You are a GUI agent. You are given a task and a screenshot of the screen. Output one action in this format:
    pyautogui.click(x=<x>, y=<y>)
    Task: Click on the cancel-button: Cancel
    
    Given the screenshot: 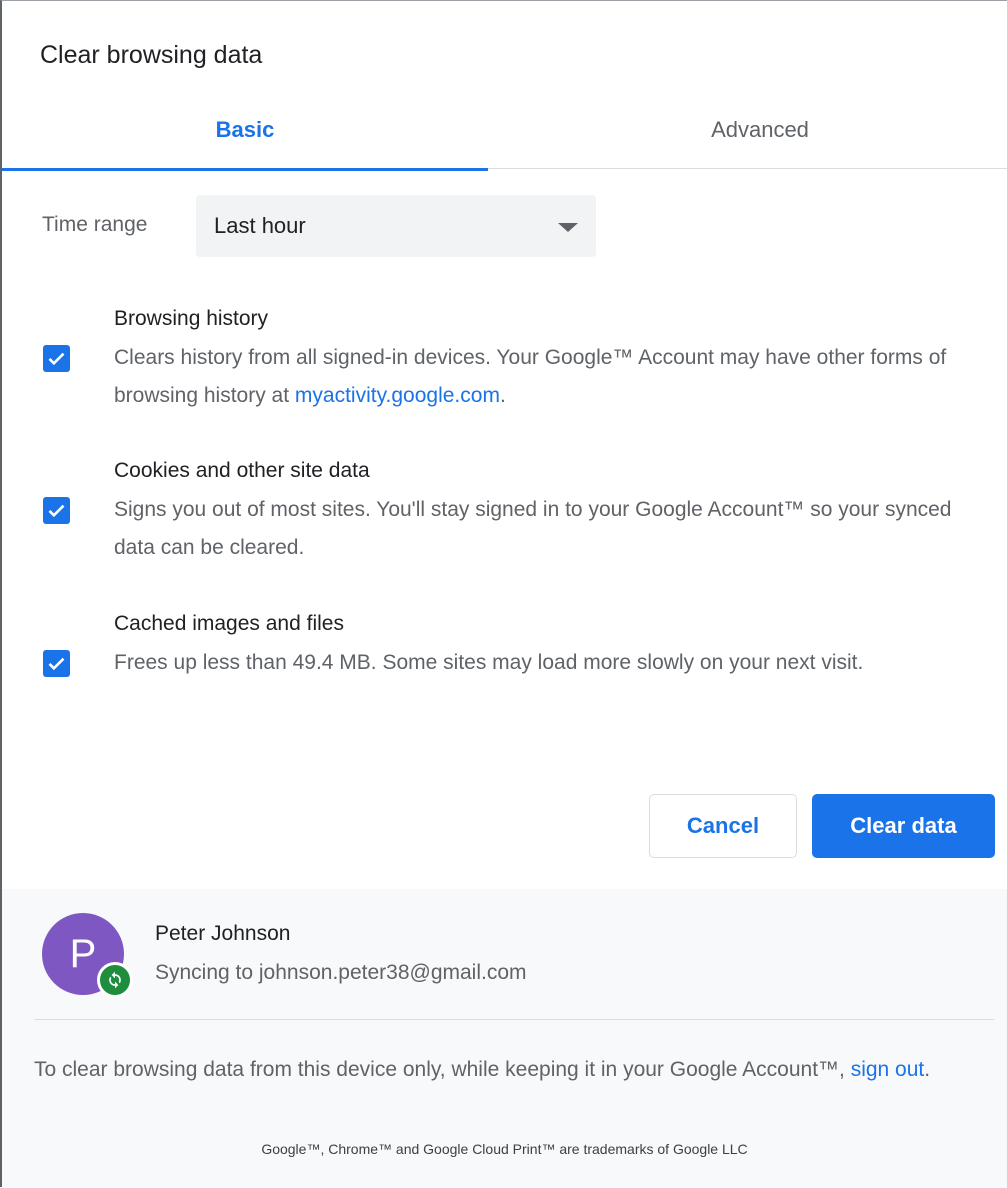 What is the action you would take?
    pyautogui.click(x=723, y=826)
    